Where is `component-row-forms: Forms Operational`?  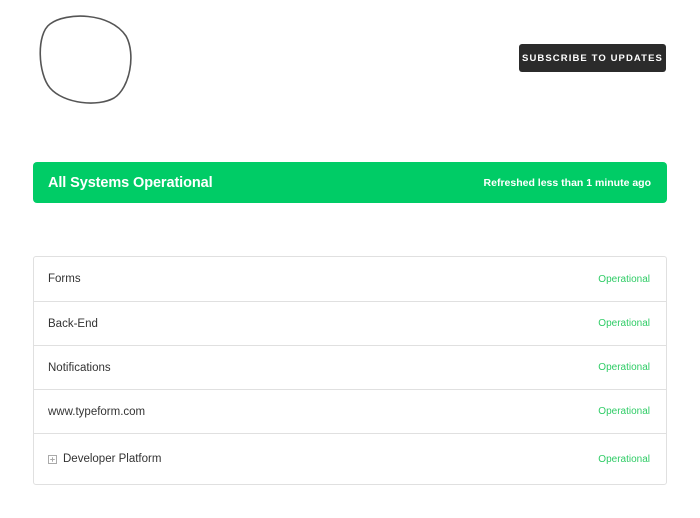 component-row-forms: Forms Operational is located at coordinates (350, 279).